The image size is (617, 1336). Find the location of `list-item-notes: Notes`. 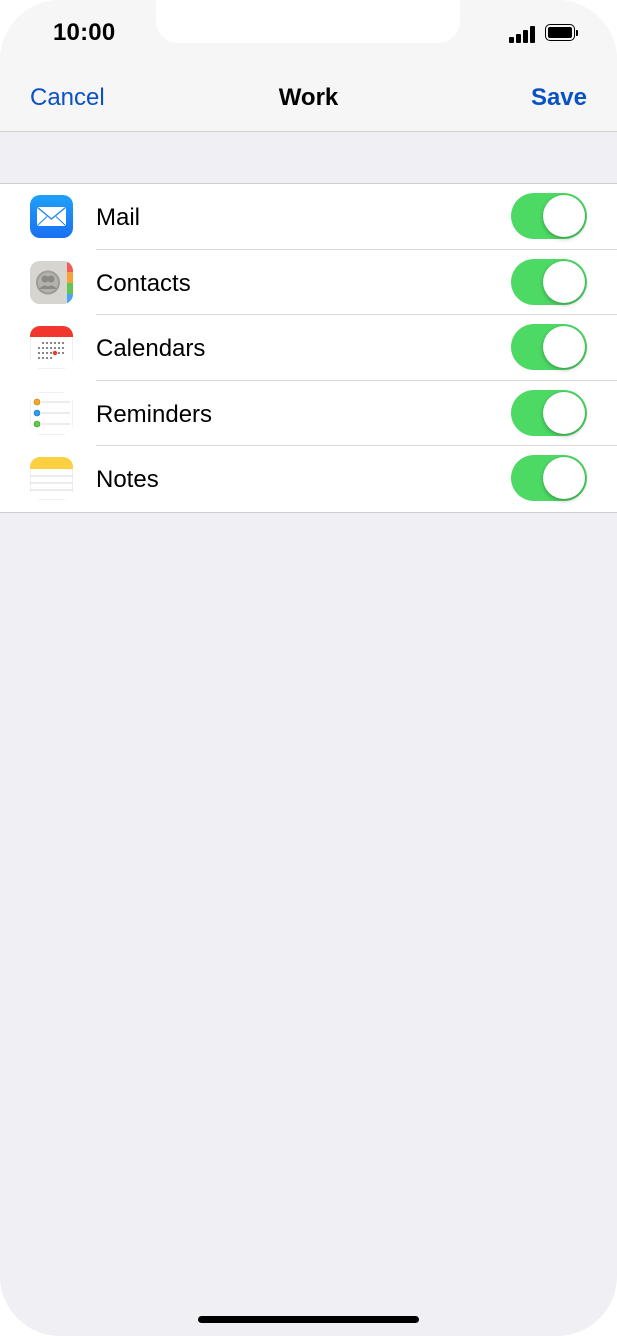

list-item-notes: Notes is located at coordinates (308, 479).